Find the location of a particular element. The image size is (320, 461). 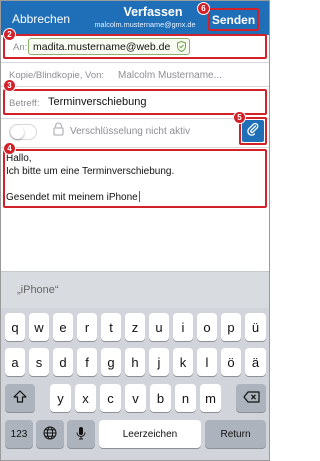

sender-address: malcolm.mustername@gmx.de is located at coordinates (145, 24).